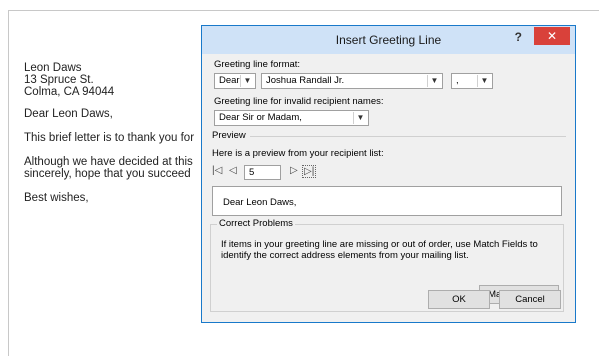  Describe the element at coordinates (109, 138) in the screenshot. I see `letter-paragraph-1: This brief letter is to thank you for` at that location.